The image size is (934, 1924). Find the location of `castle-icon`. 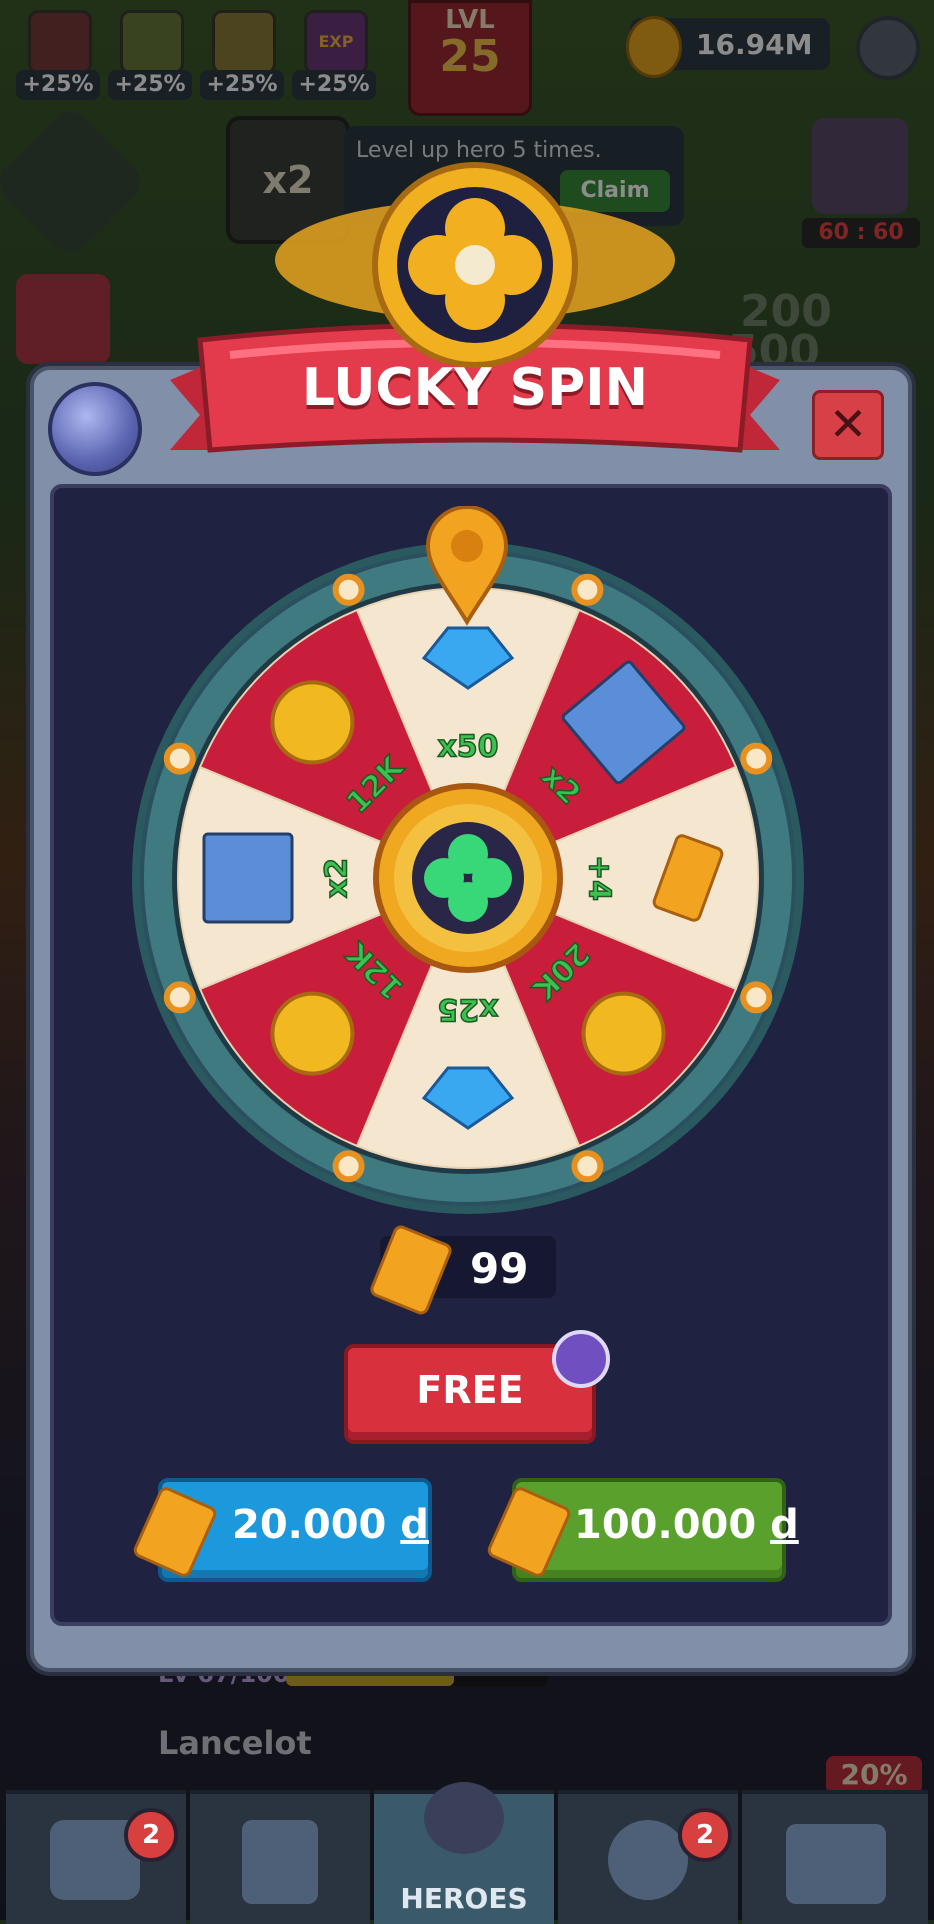

castle-icon is located at coordinates (836, 1864).